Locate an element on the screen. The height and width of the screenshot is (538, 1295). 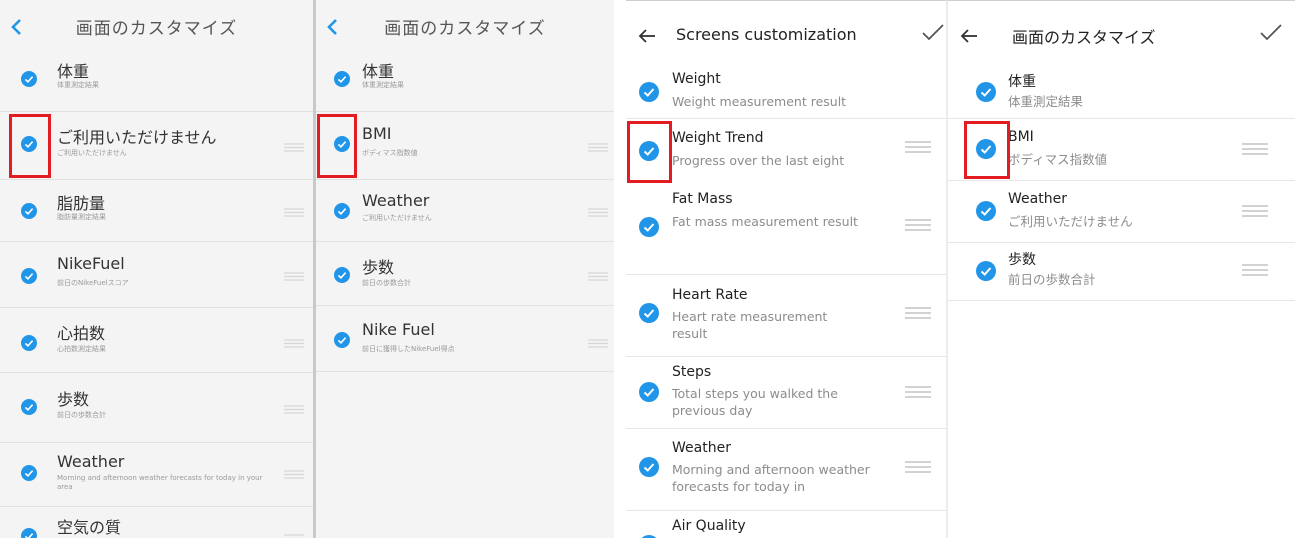
item-title: Air Quality is located at coordinates (709, 526).